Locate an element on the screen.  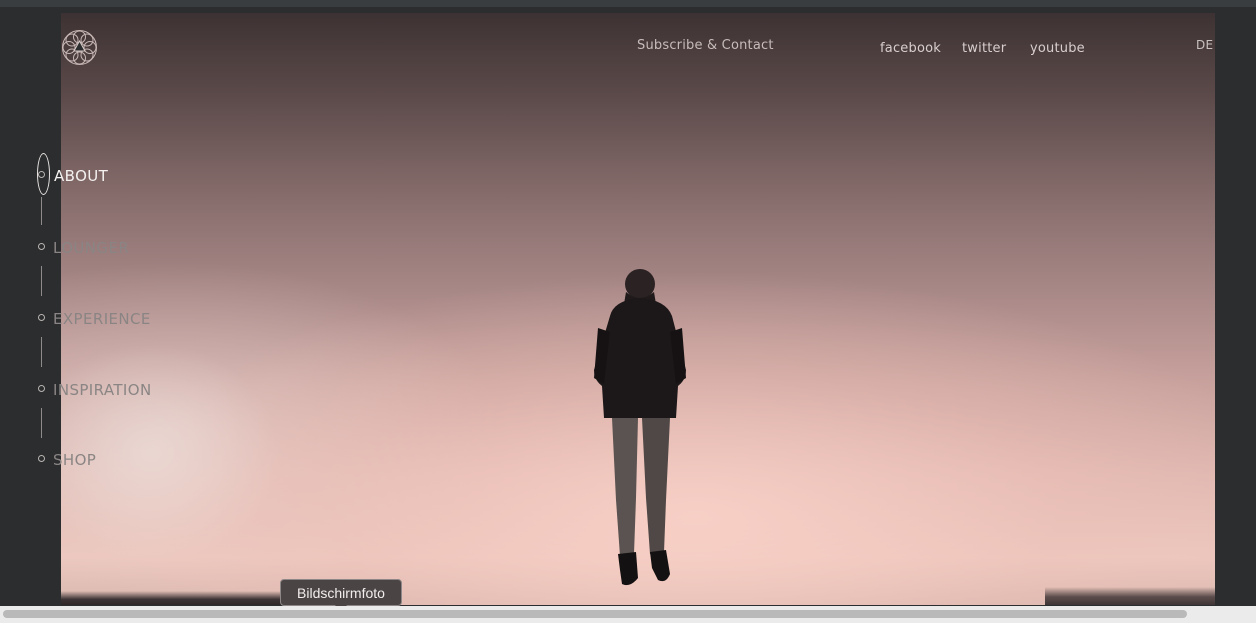
ground-right is located at coordinates (1130, 596).